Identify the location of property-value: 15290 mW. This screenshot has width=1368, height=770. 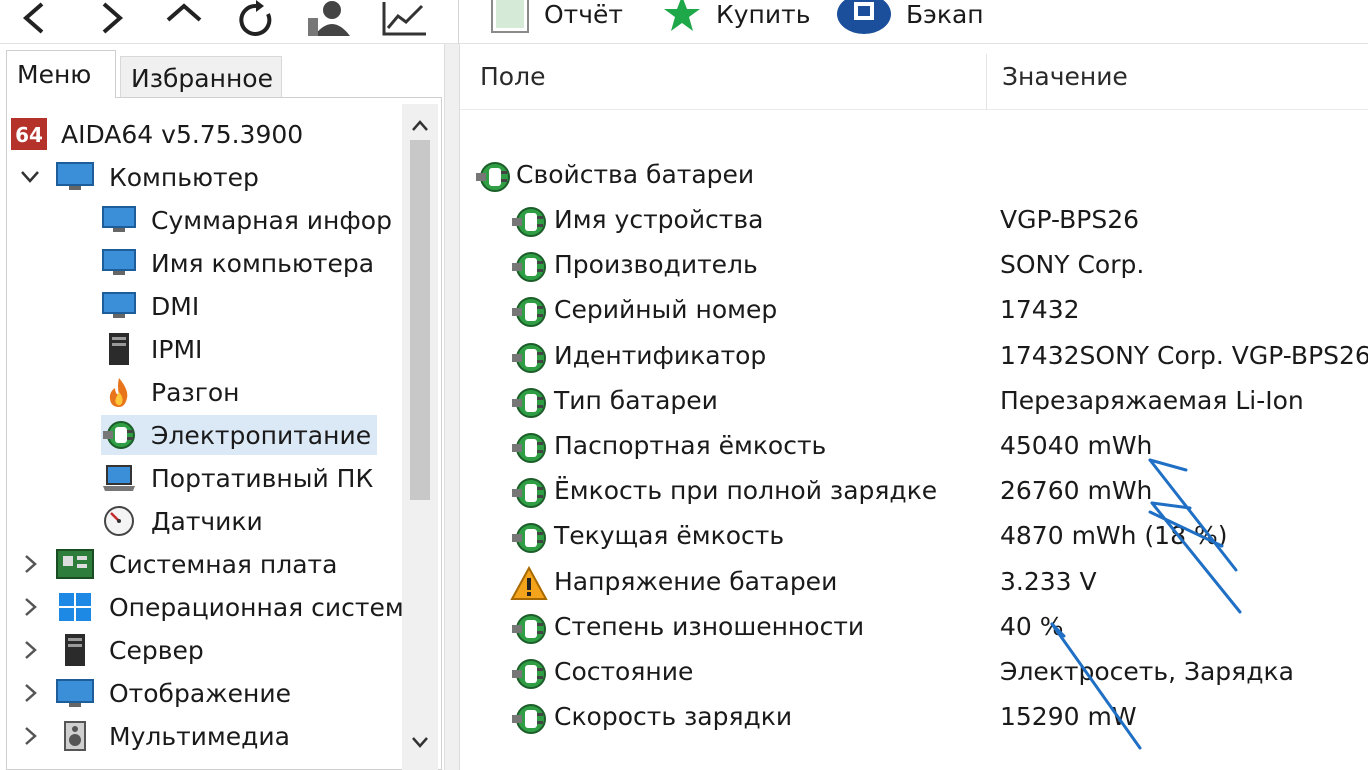
(1068, 717).